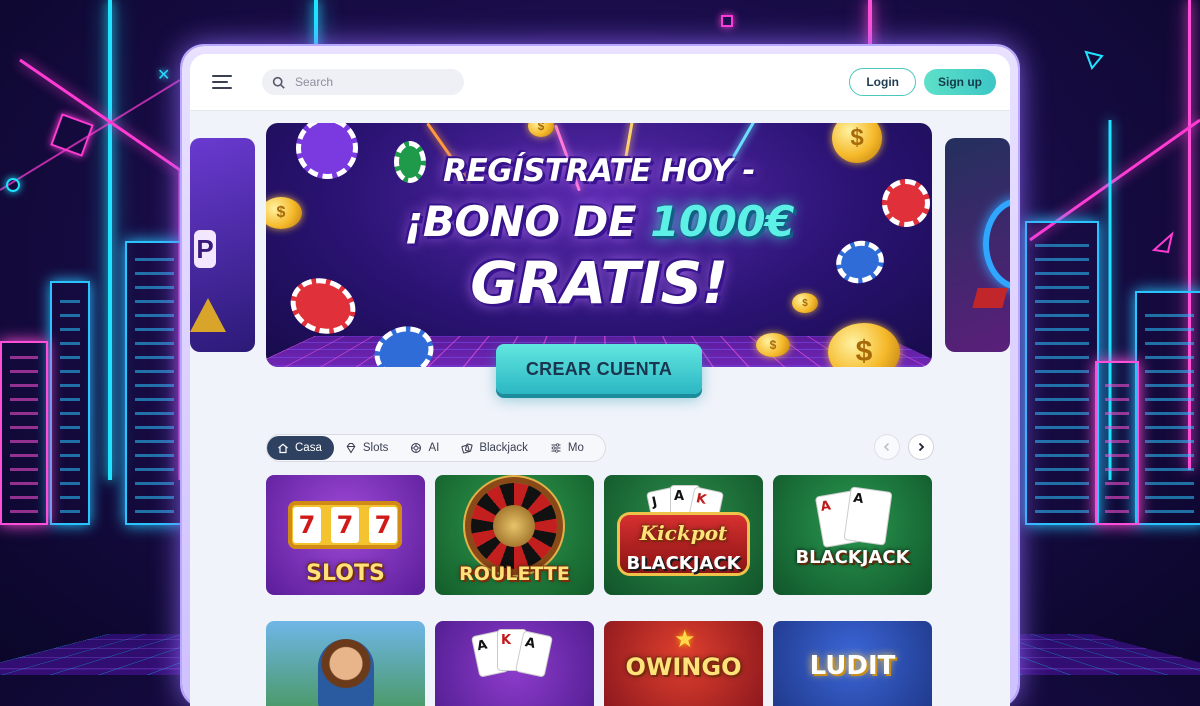 The height and width of the screenshot is (706, 1200). Describe the element at coordinates (977, 245) in the screenshot. I see `carousel-next-slide` at that location.